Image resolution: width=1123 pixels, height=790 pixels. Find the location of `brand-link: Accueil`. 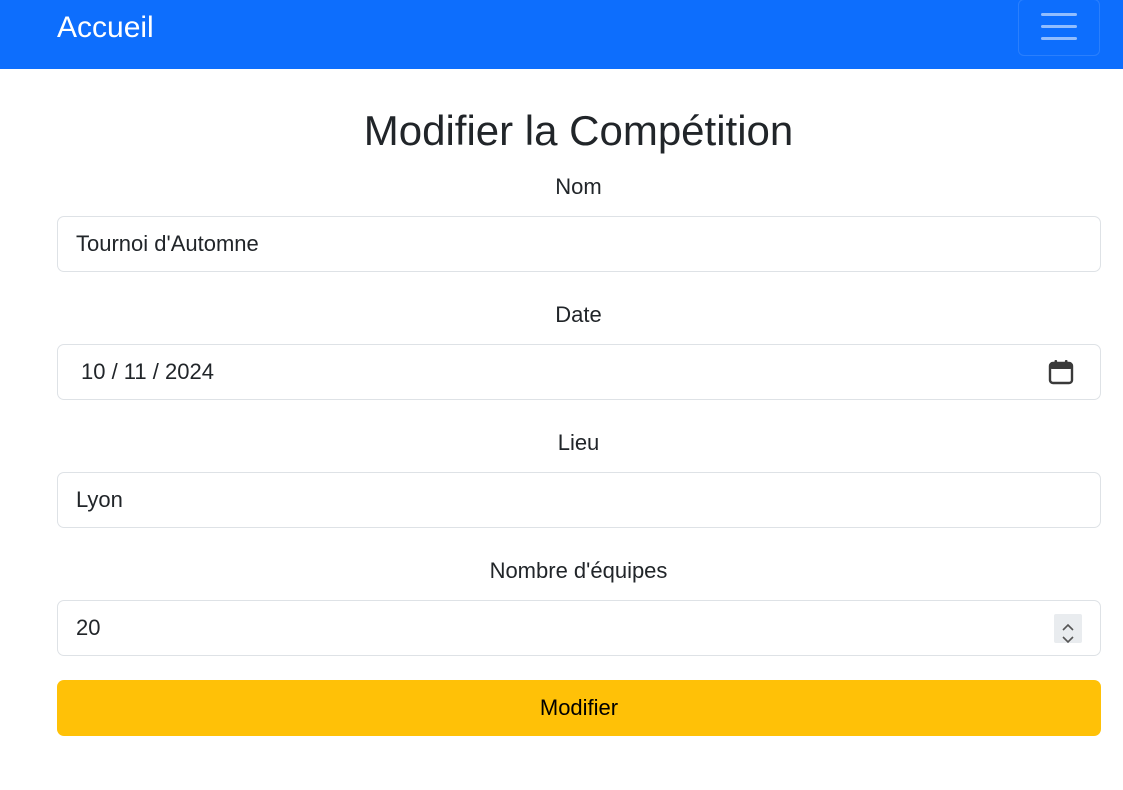

brand-link: Accueil is located at coordinates (105, 28).